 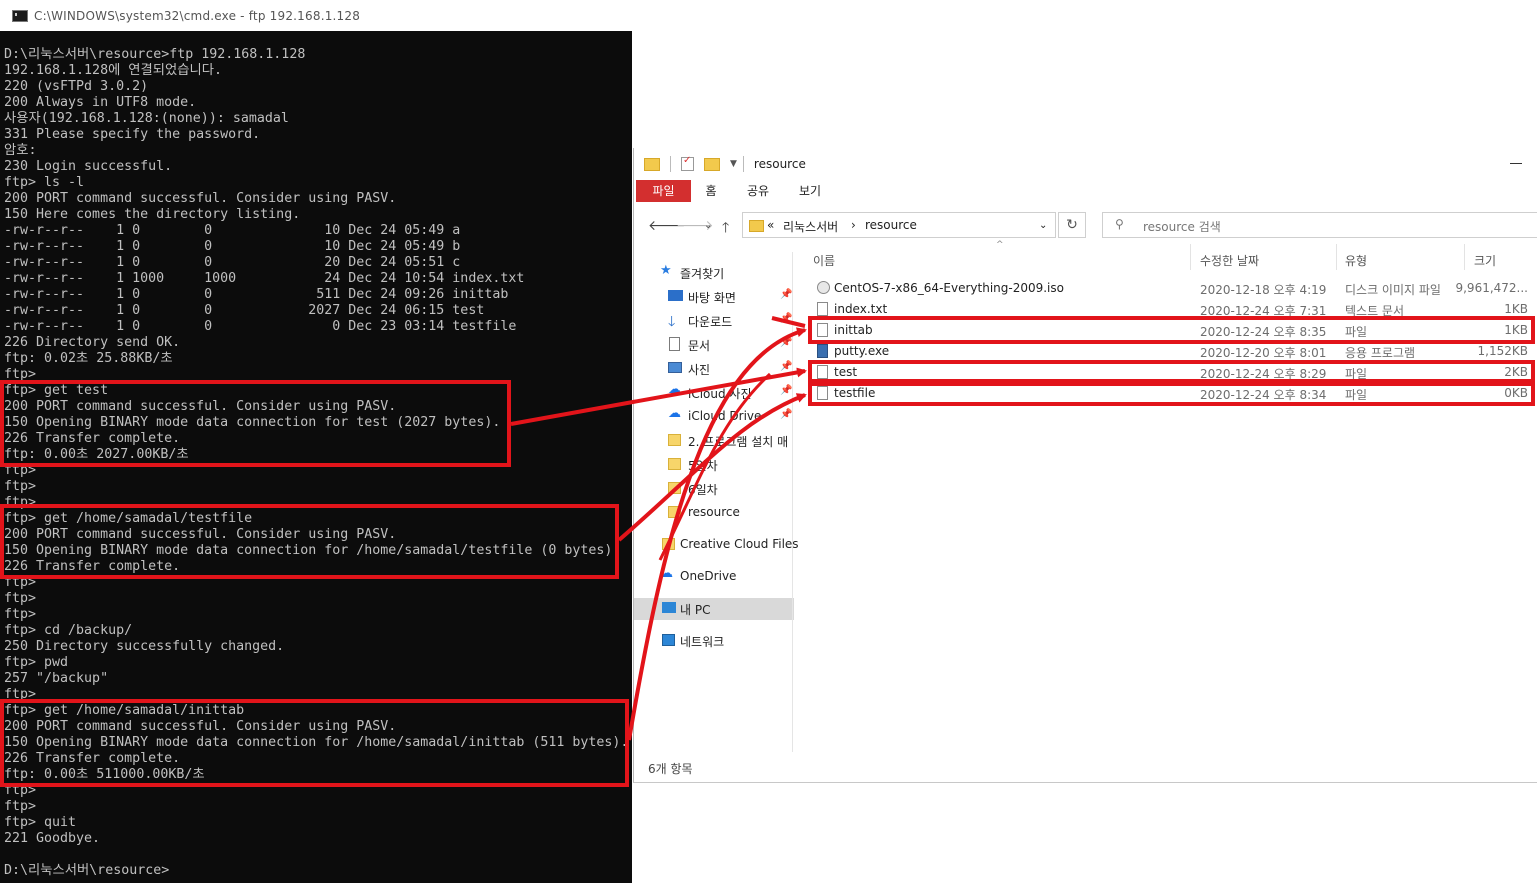 What do you see at coordinates (714, 297) in the screenshot?
I see `nav-item-desktop: 바탕 화면 📌` at bounding box center [714, 297].